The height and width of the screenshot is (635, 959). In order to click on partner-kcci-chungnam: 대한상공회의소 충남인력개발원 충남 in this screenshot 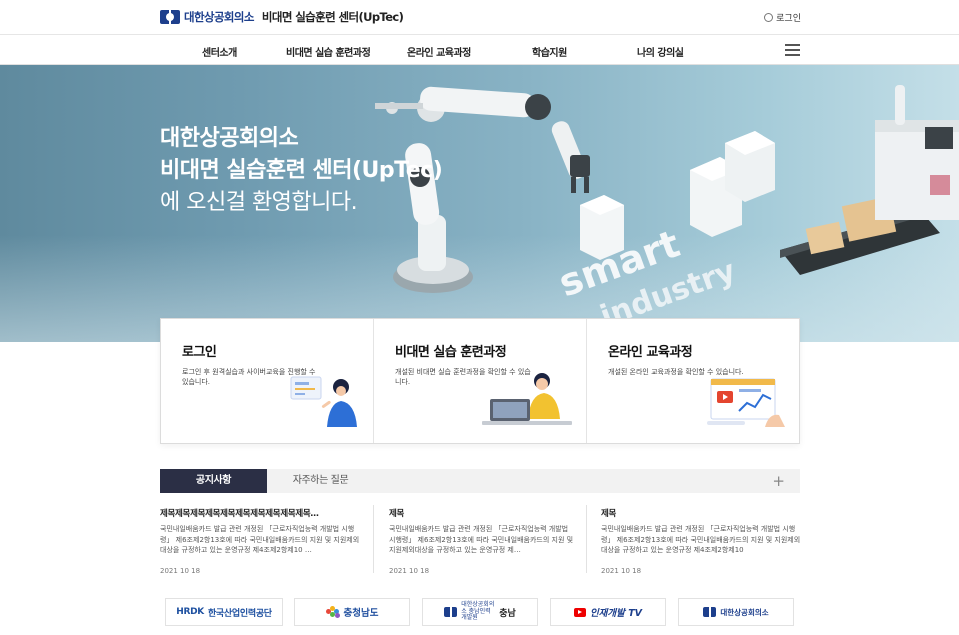, I will do `click(480, 612)`.